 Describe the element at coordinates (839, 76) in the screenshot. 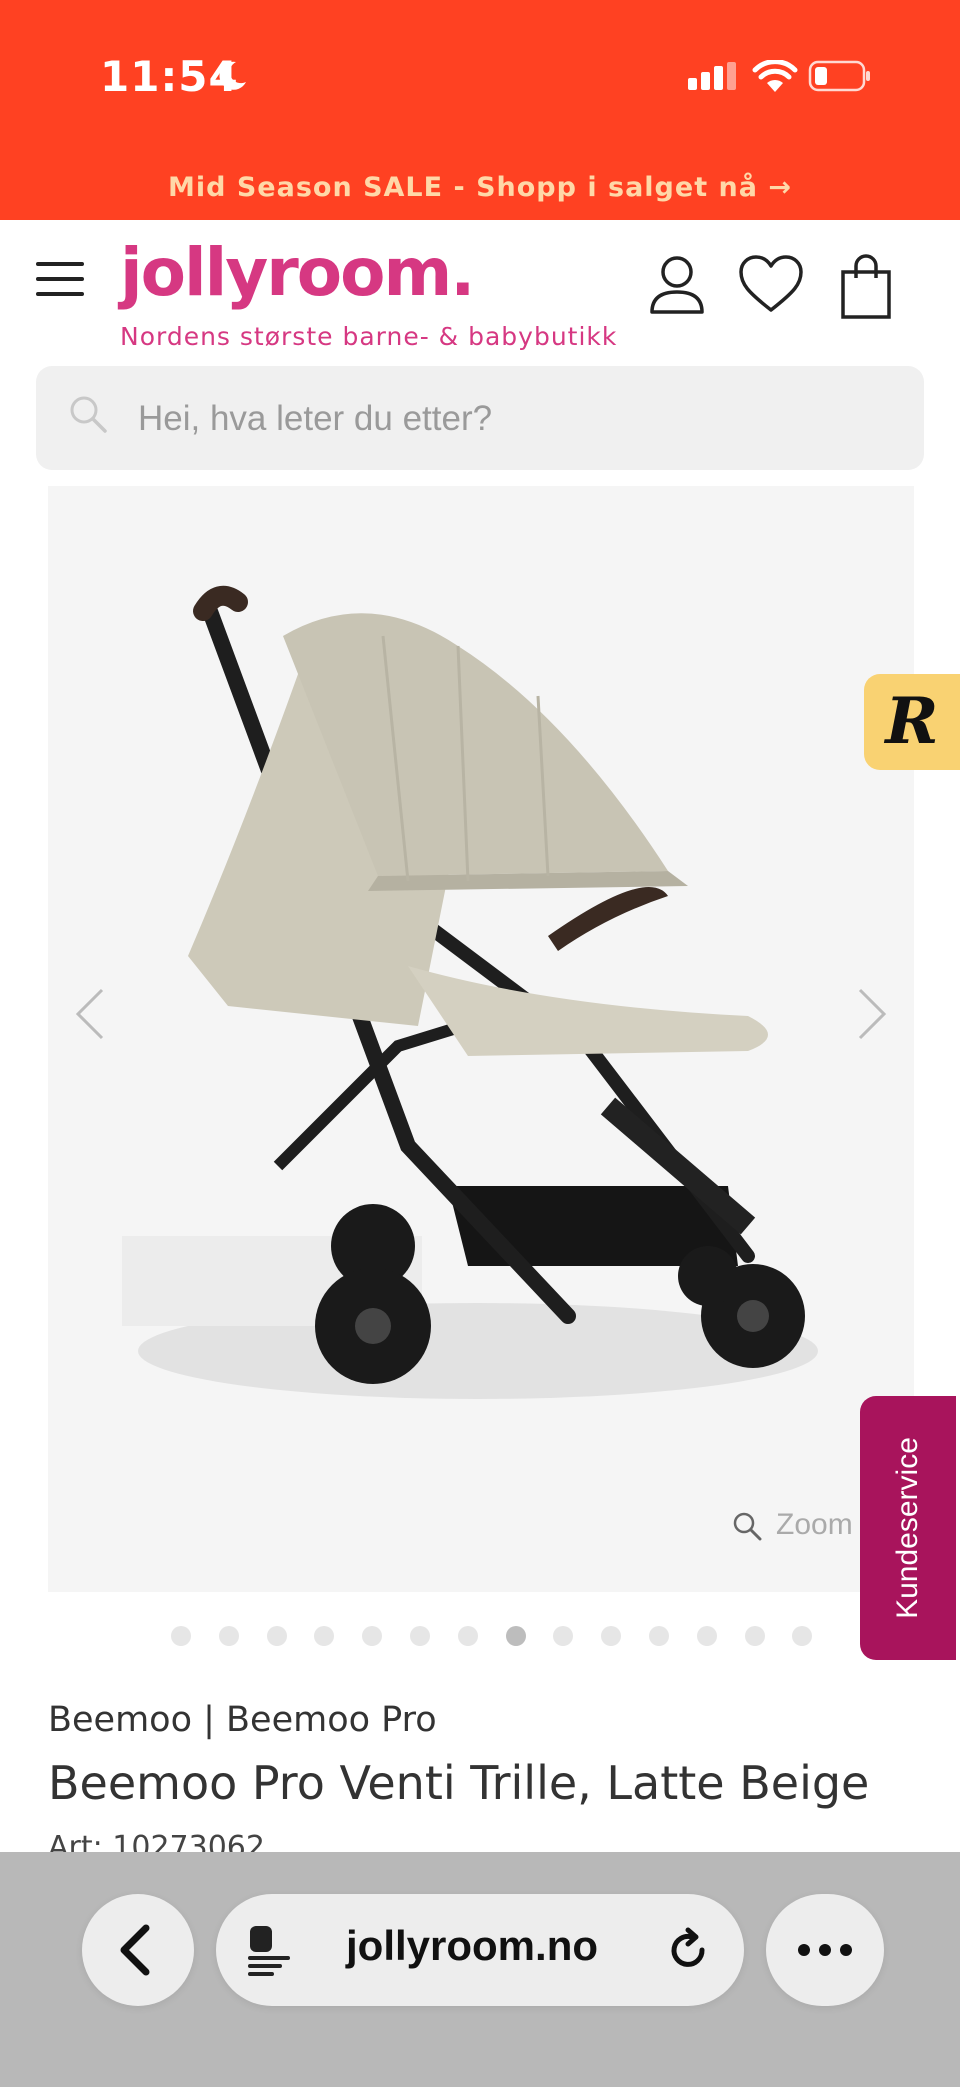

I see `battery-icon` at that location.